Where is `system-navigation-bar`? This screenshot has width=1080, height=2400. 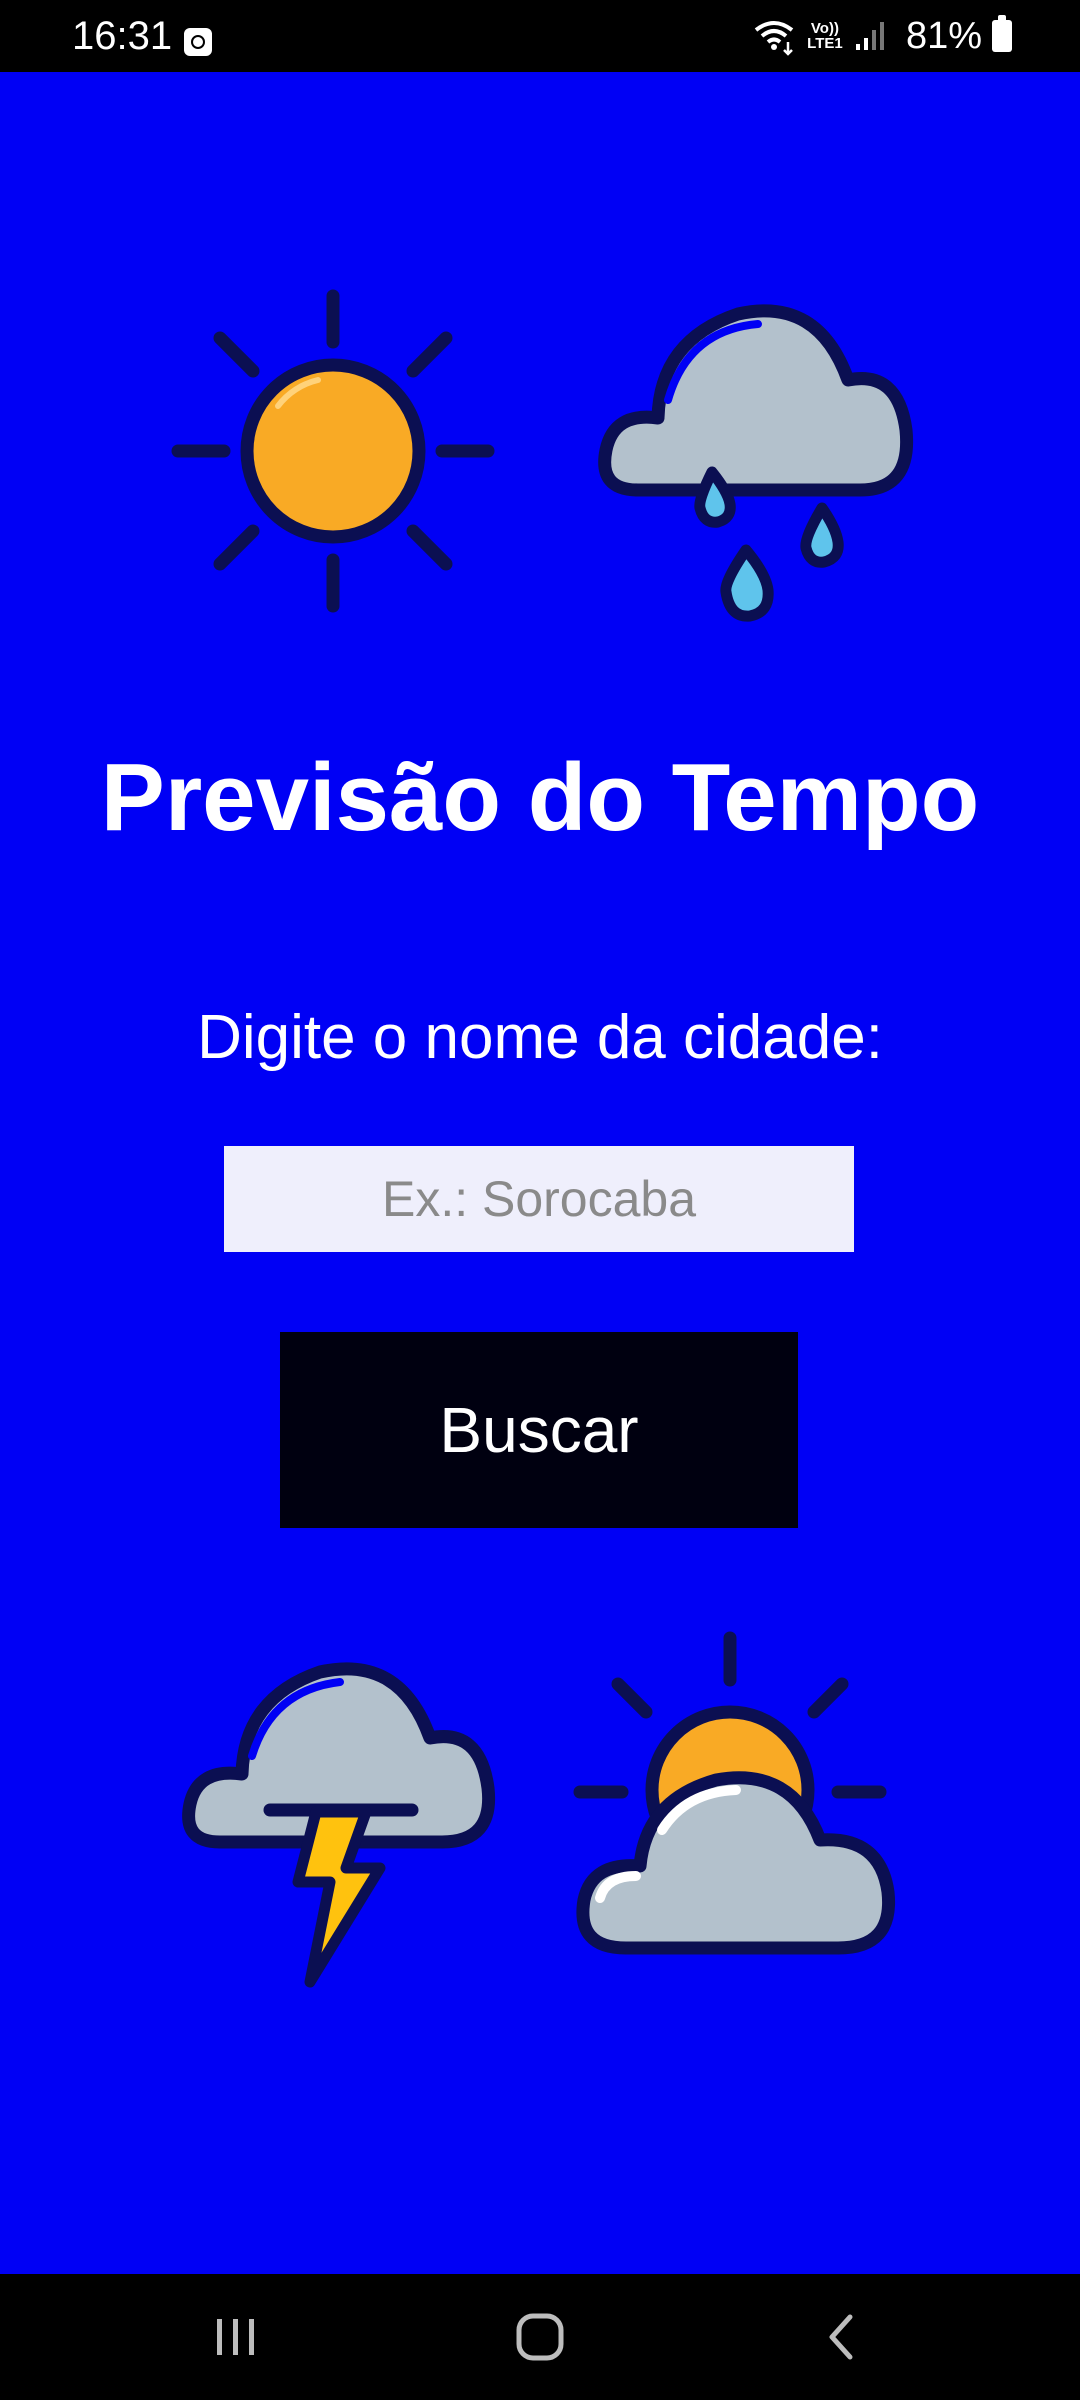 system-navigation-bar is located at coordinates (540, 2337).